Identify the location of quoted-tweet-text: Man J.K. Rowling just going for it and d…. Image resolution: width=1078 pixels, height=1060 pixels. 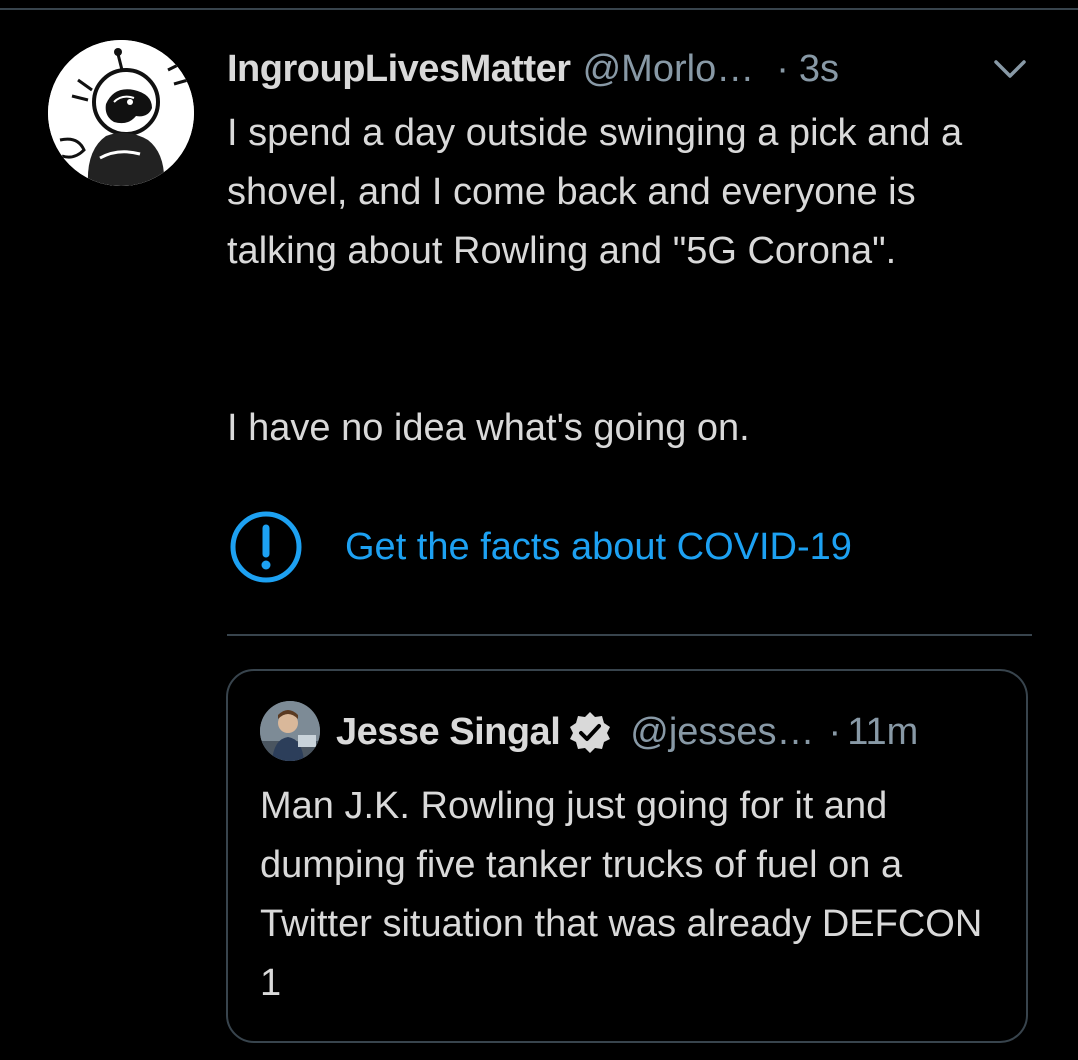
(621, 894).